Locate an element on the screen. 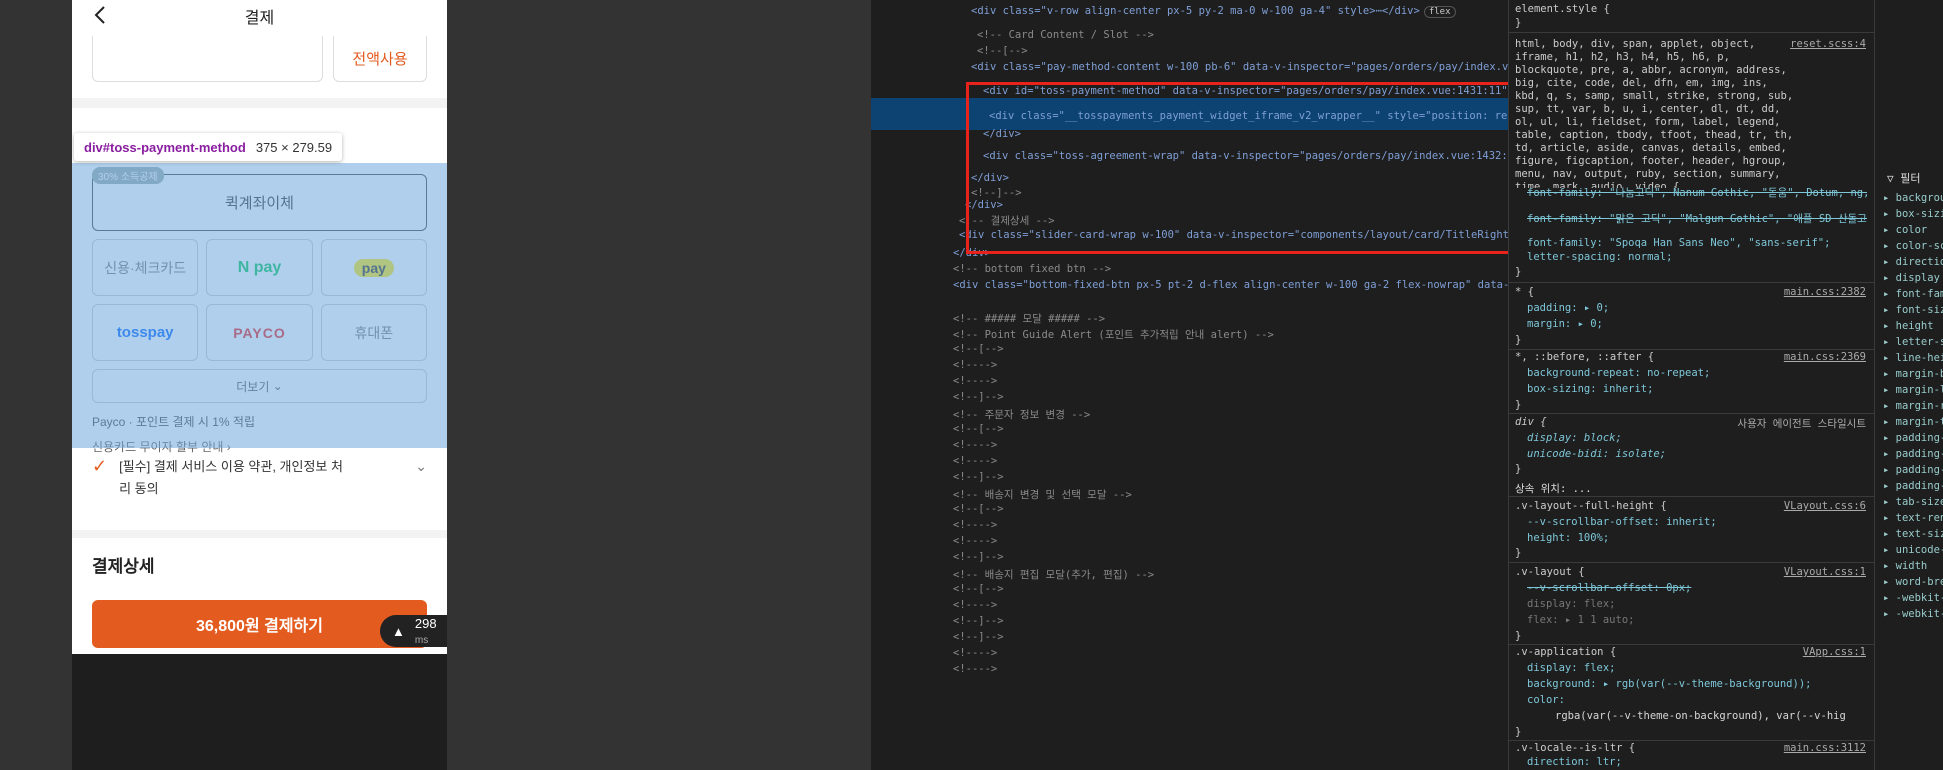 This screenshot has width=1943, height=770. pseudo-rule: *, ::before, ::after { is located at coordinates (1584, 358).